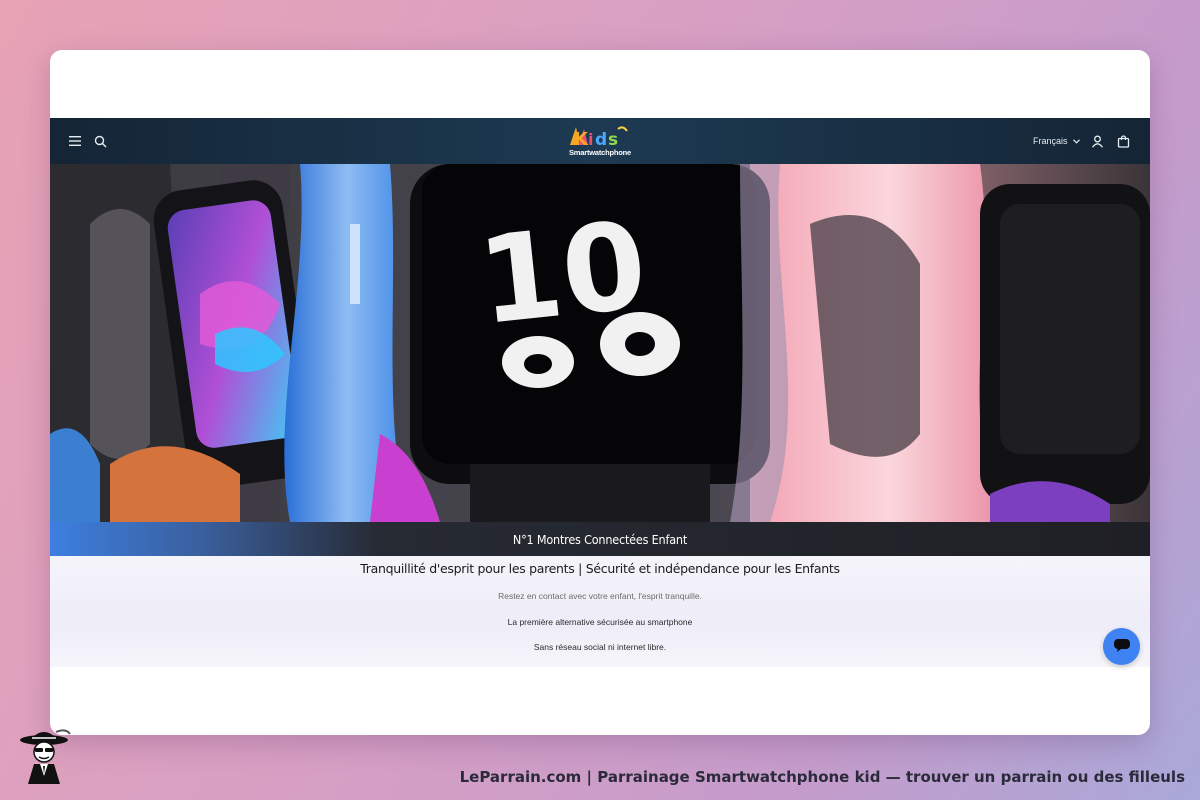  I want to click on hamburger-menu-icon, so click(75, 141).